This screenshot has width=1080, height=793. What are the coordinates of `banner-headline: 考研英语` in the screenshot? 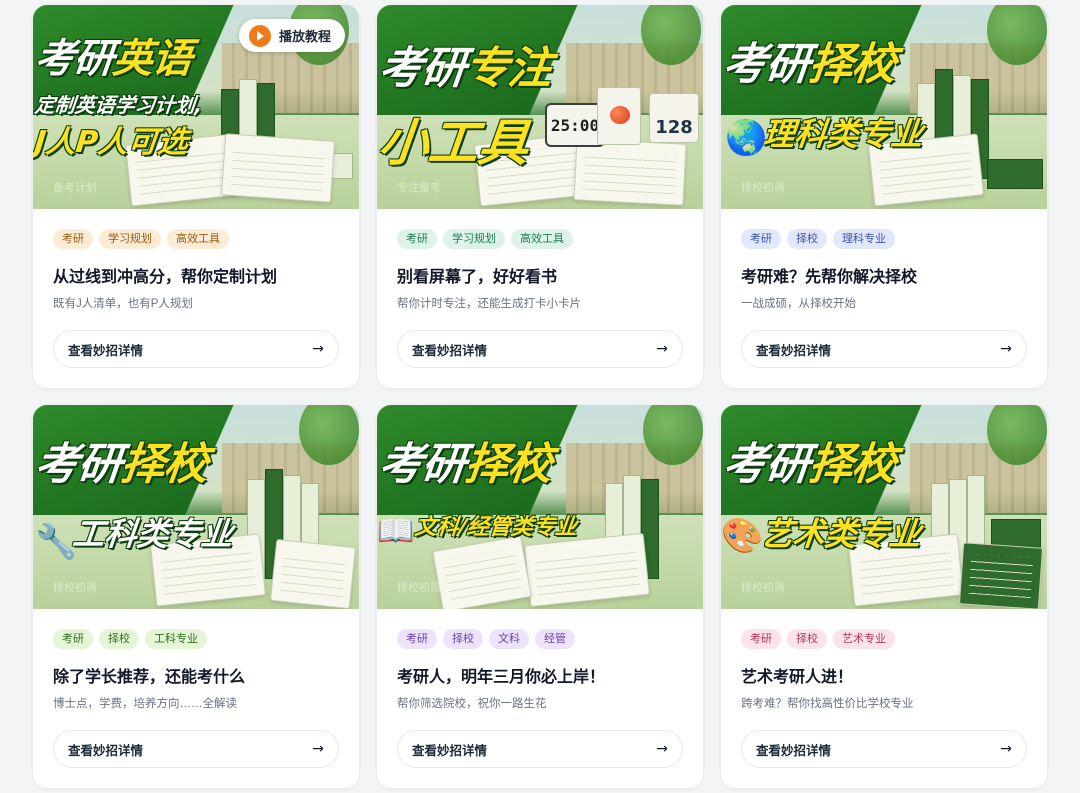 It's located at (113, 59).